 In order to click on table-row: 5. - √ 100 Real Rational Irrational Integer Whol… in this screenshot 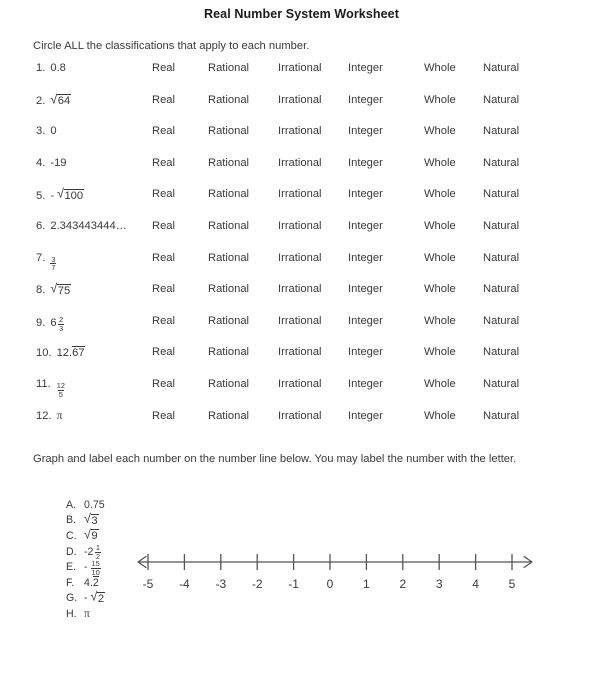, I will do `click(298, 204)`.